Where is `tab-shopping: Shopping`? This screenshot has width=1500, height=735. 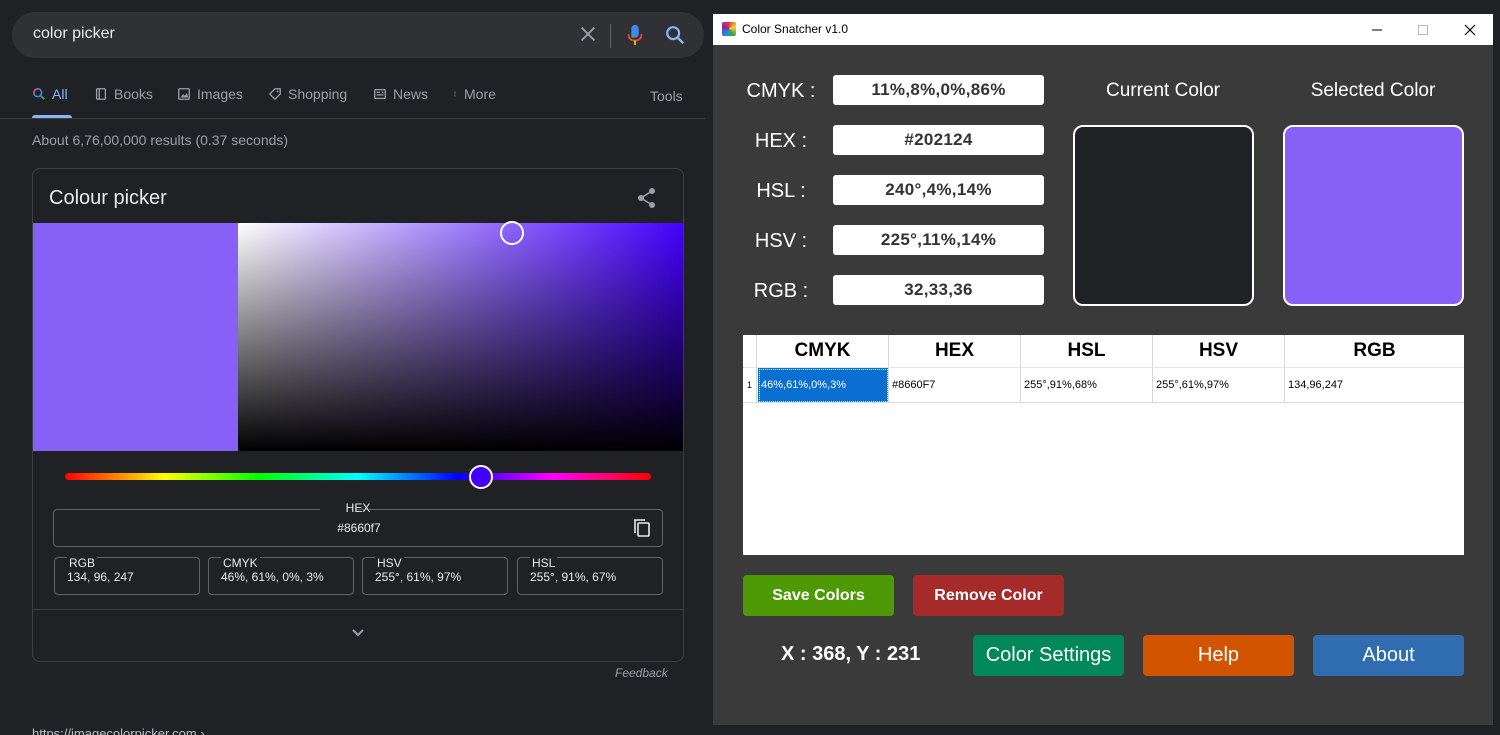 tab-shopping: Shopping is located at coordinates (307, 94).